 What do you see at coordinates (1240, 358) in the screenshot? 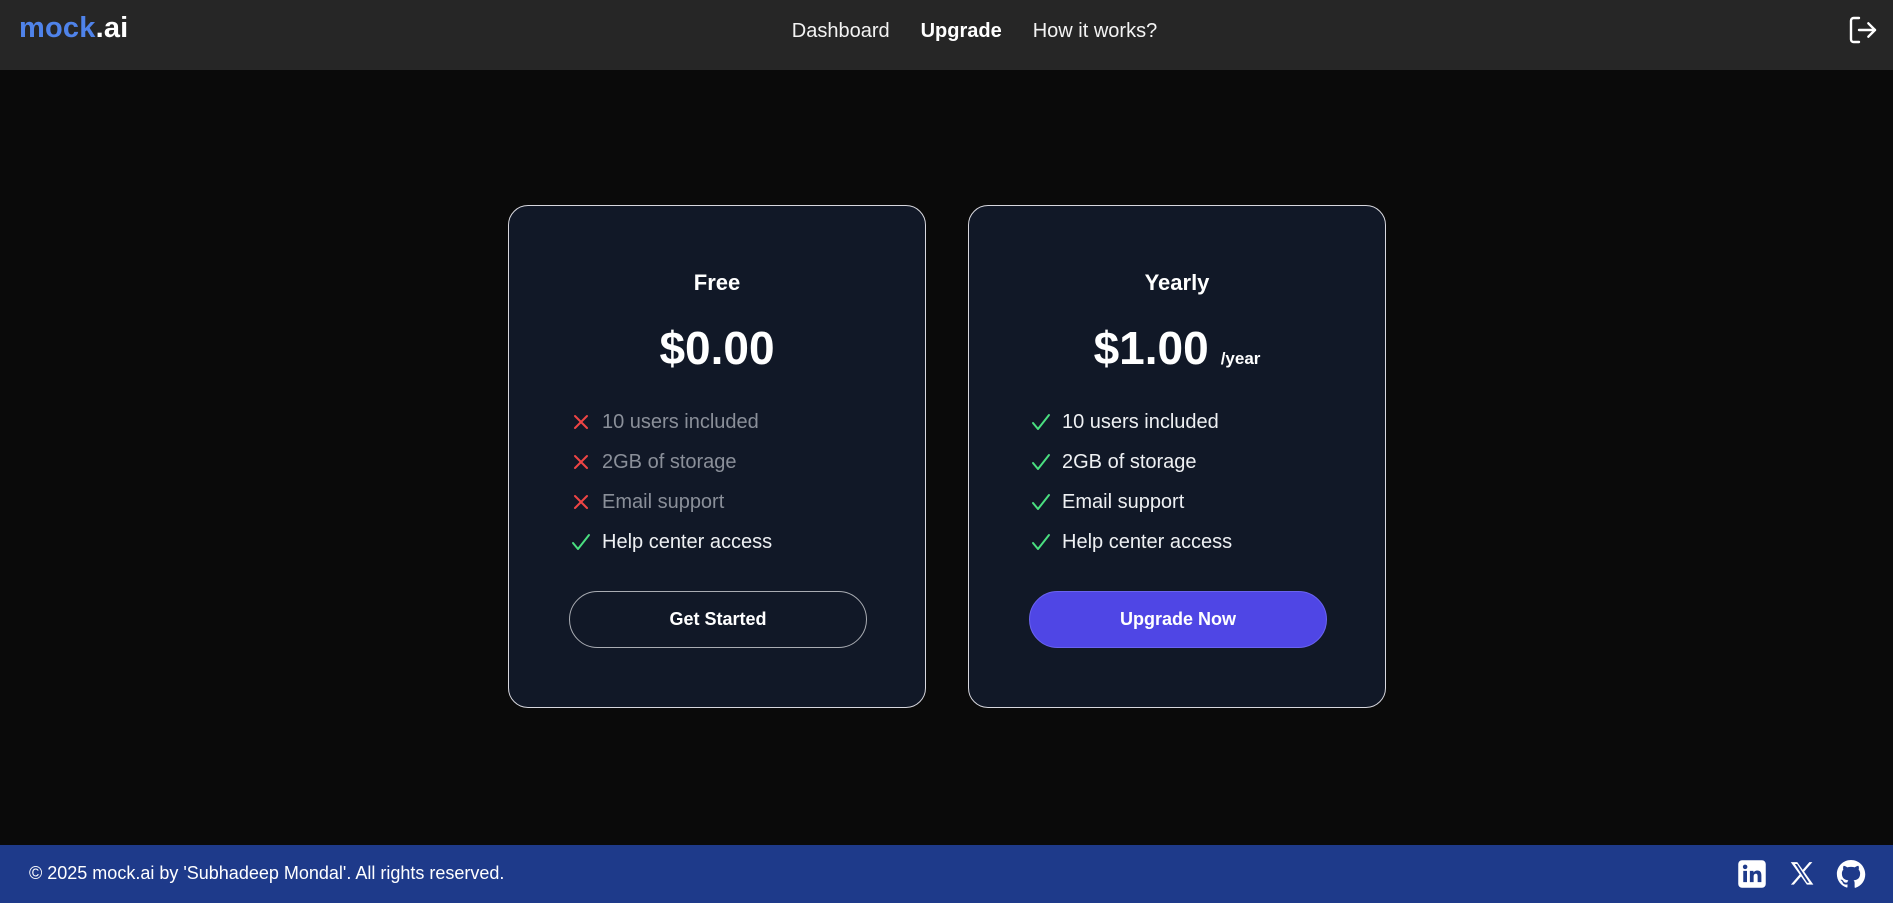
I see `plan-period: /year` at bounding box center [1240, 358].